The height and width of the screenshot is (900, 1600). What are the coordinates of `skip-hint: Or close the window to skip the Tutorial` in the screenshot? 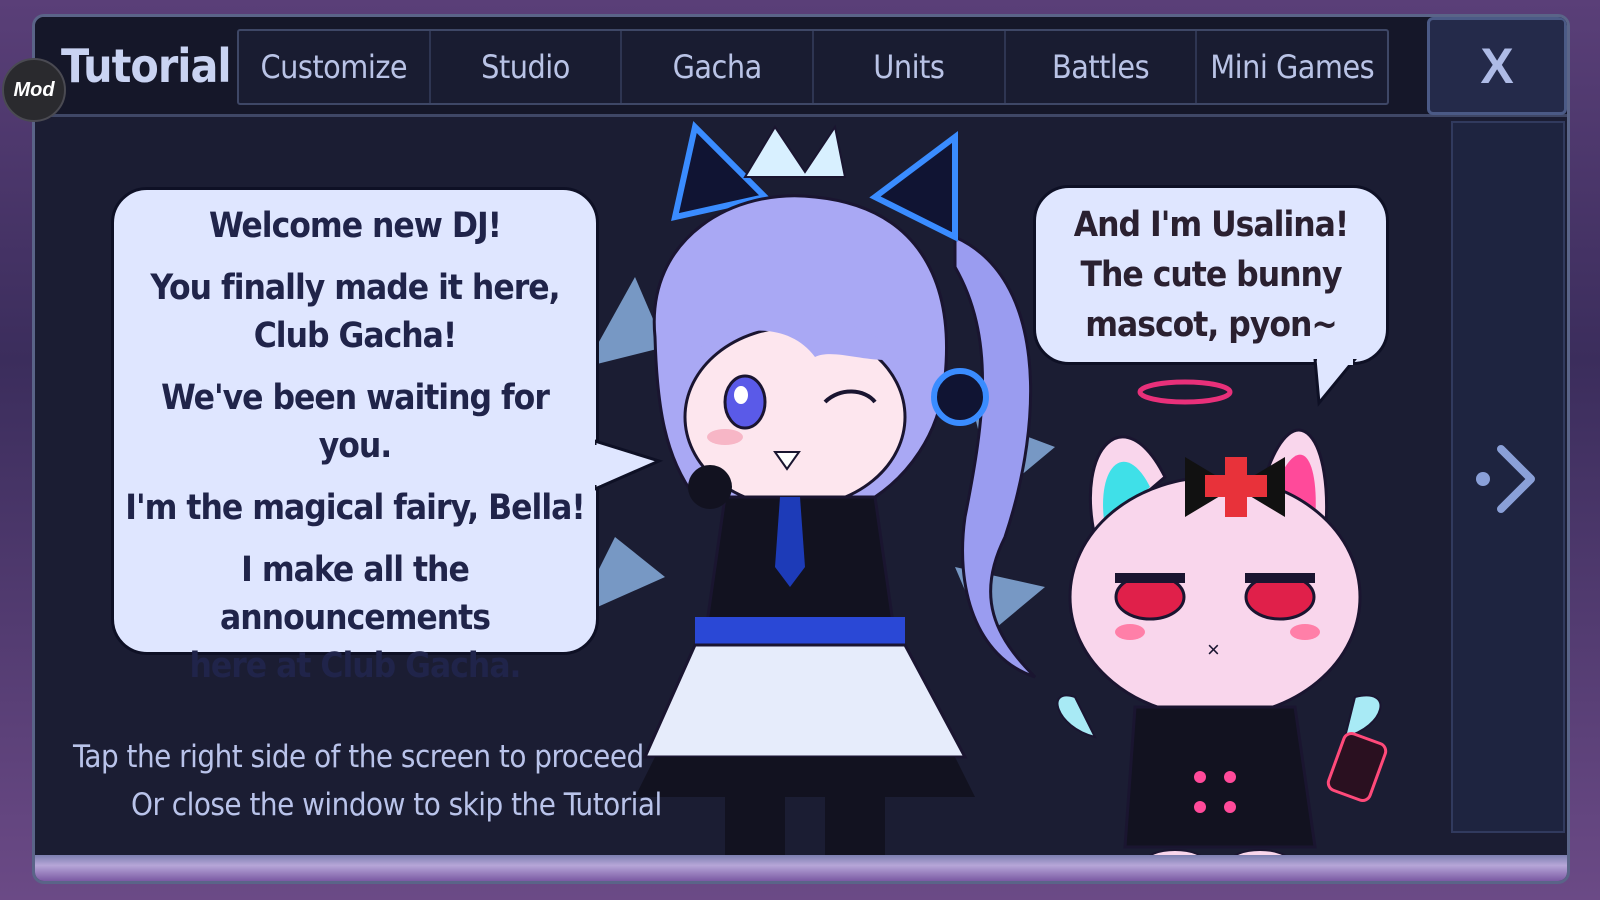 It's located at (396, 805).